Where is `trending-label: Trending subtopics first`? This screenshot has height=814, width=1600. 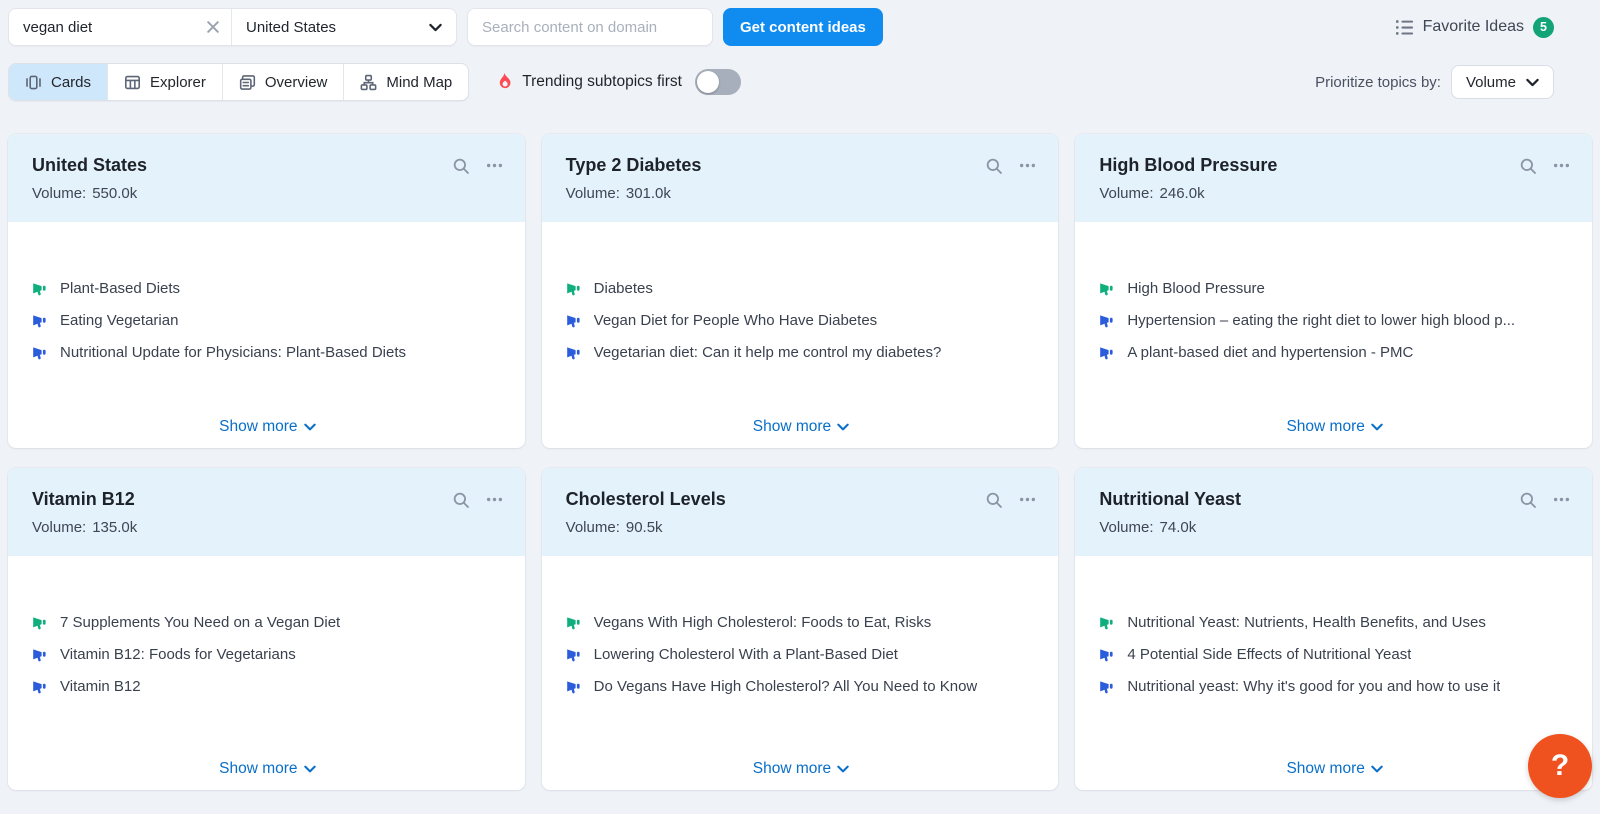 trending-label: Trending subtopics first is located at coordinates (602, 81).